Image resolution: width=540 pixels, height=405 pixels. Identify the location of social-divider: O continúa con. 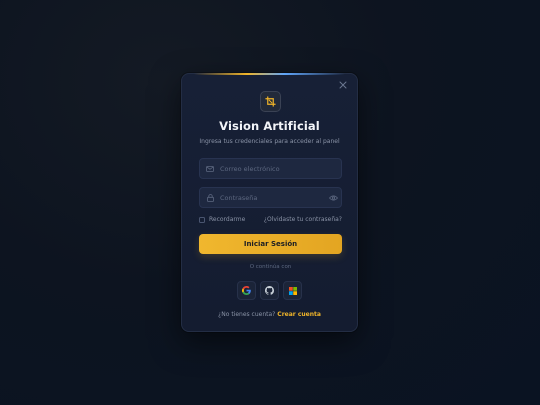
(270, 267).